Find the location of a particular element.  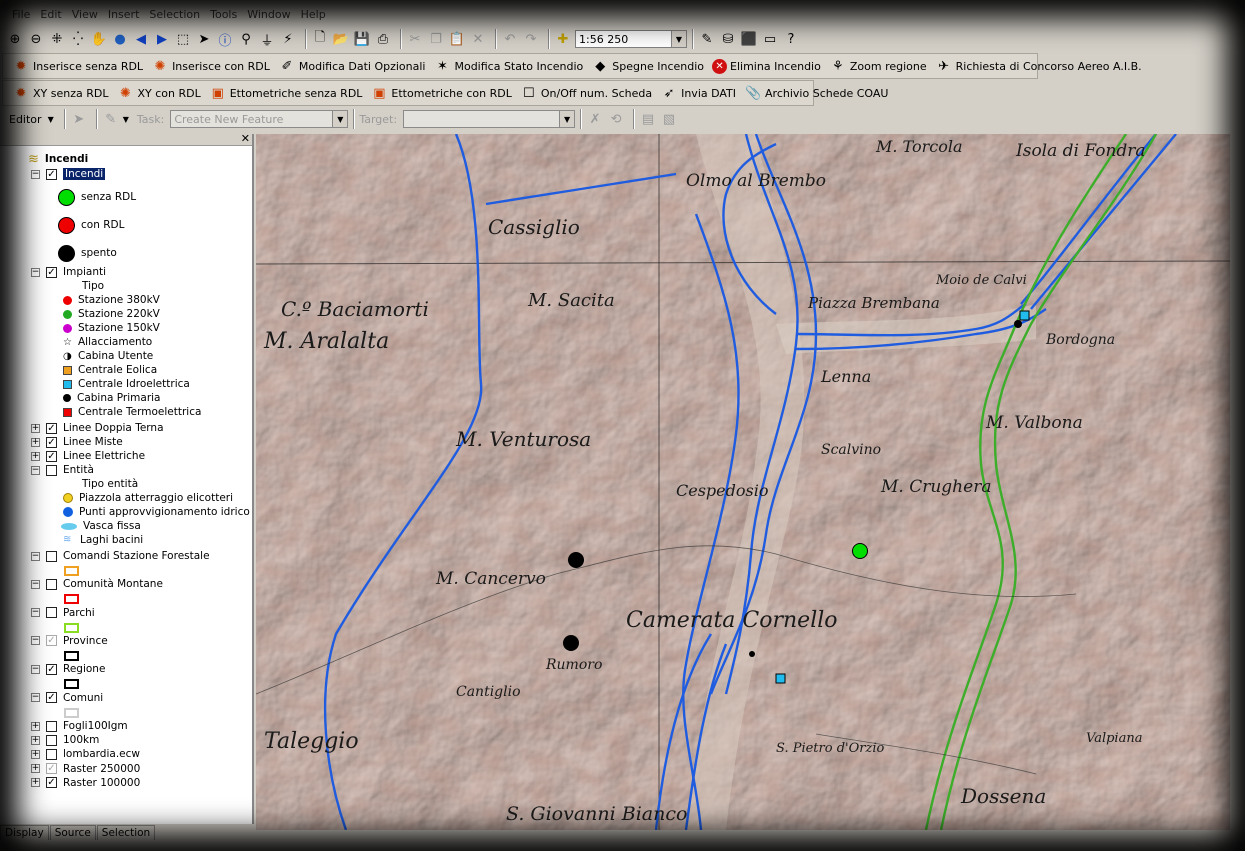

find-binoculars-icon: ⚲ is located at coordinates (246, 39).